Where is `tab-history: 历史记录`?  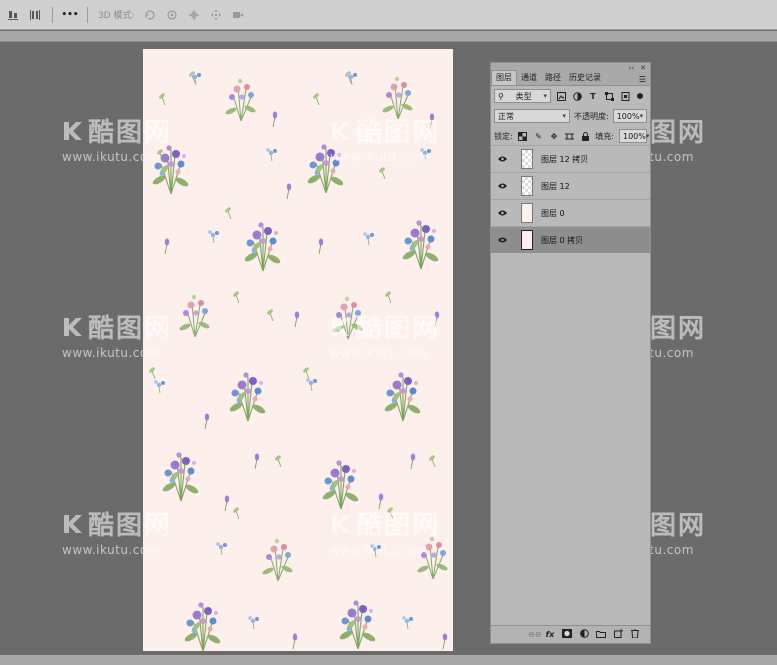
tab-history: 历史记录 is located at coordinates (585, 78).